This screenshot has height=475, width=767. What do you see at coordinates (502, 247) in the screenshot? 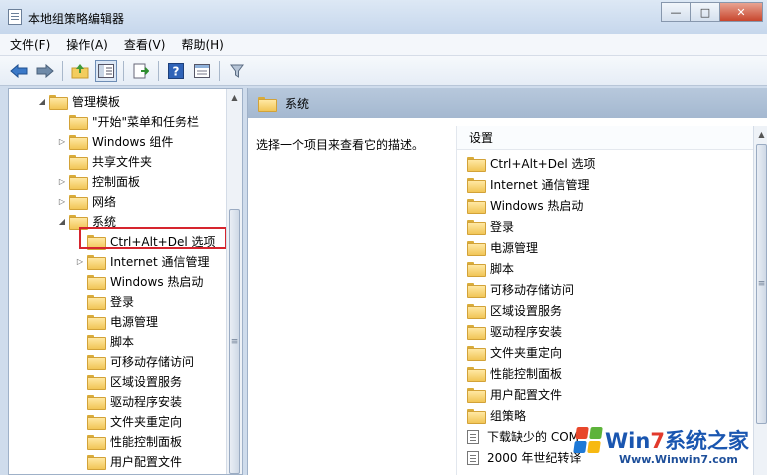
I see `list-item: 电源管理` at bounding box center [502, 247].